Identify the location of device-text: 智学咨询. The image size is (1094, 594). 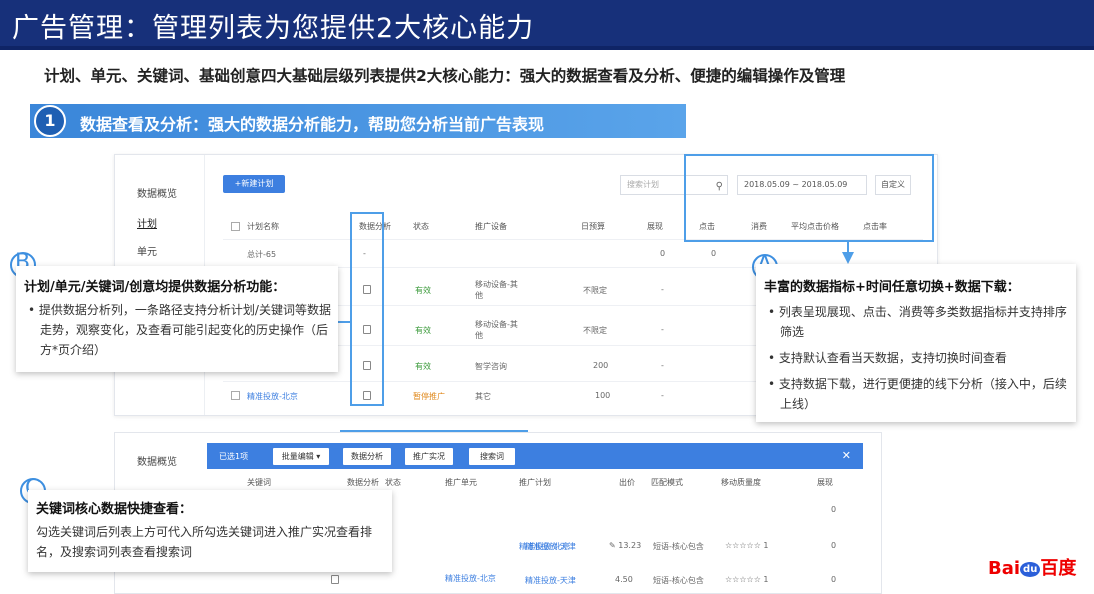
(491, 366).